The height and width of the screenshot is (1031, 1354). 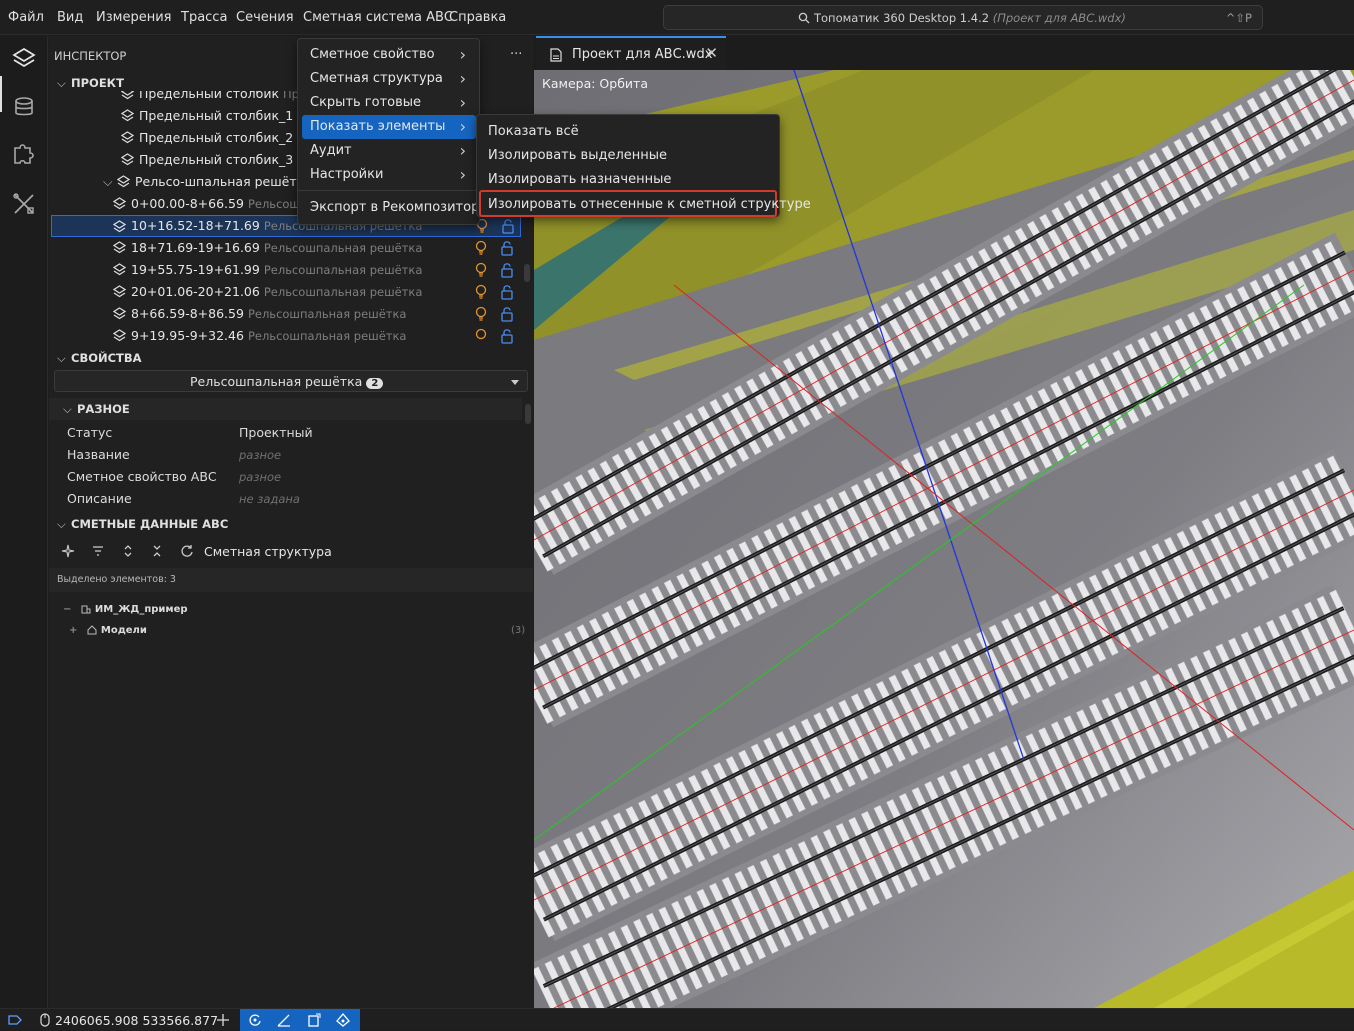 What do you see at coordinates (125, 609) in the screenshot?
I see `estimate-tree-item: − ИМ_ЖД_пример` at bounding box center [125, 609].